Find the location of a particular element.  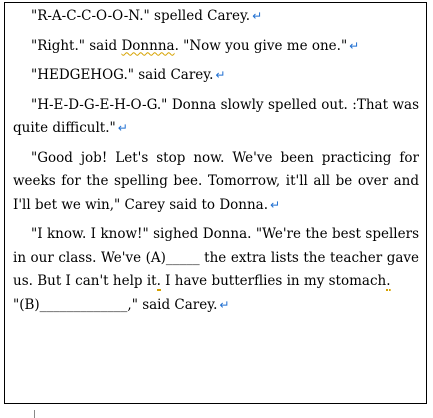

paragraph-text: I have butterflies in my stomach is located at coordinates (276, 281).